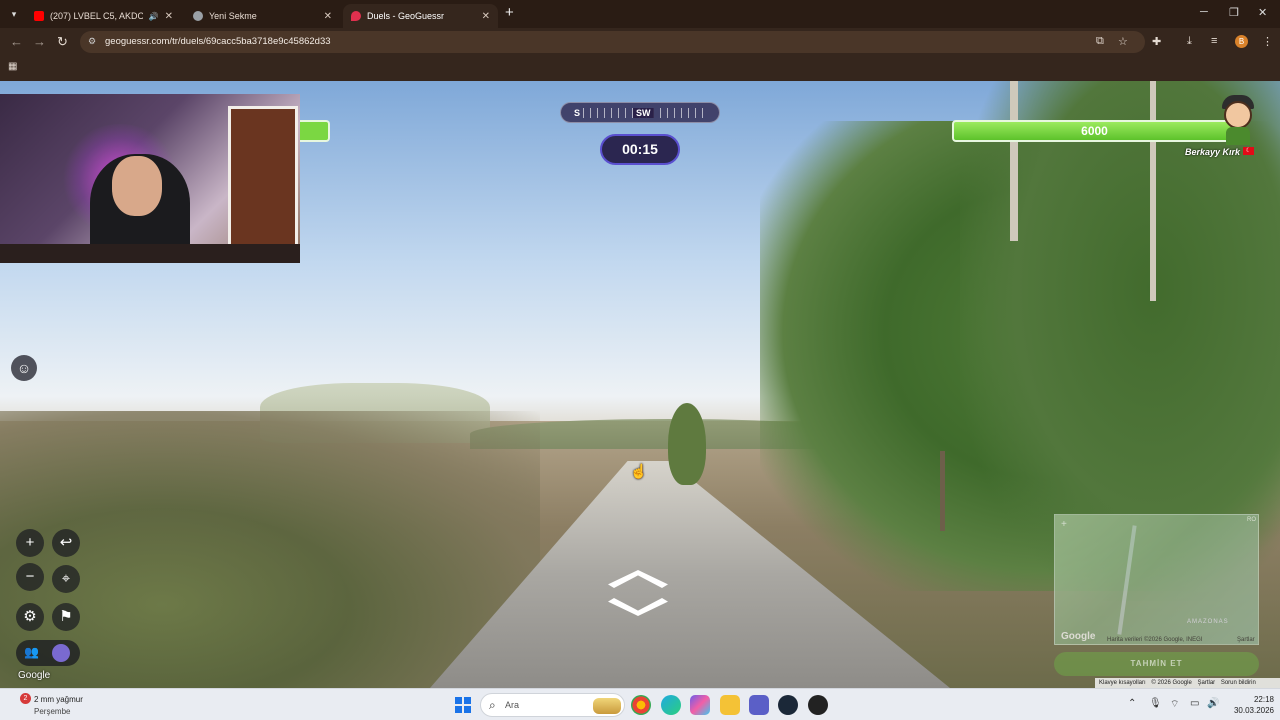  What do you see at coordinates (66, 543) in the screenshot?
I see `undo-move-button: ↩` at bounding box center [66, 543].